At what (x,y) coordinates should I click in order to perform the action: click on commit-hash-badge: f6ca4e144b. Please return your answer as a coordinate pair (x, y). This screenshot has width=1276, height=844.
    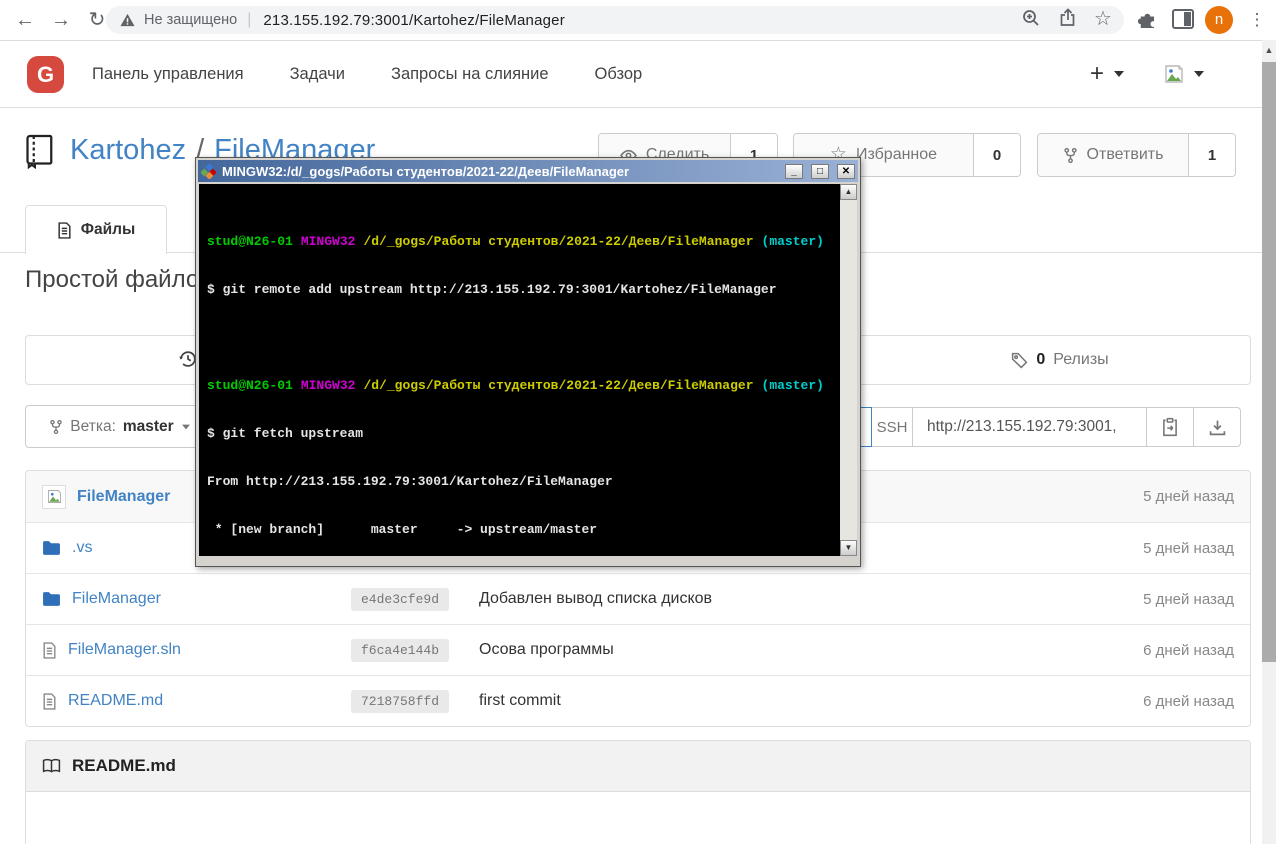
    Looking at the image, I should click on (400, 650).